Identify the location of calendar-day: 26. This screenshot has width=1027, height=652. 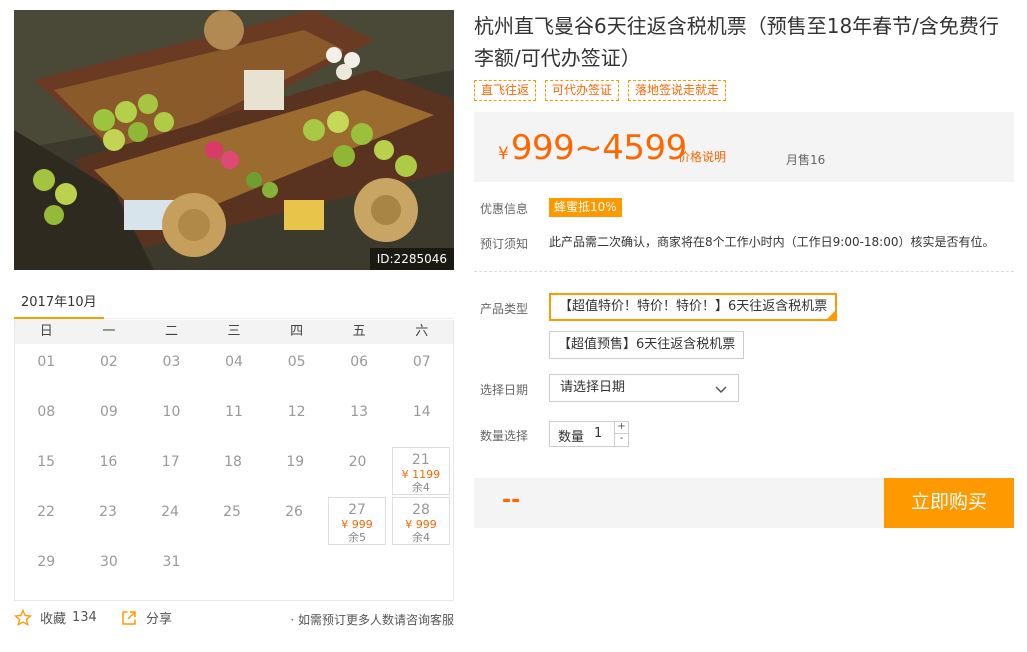
(294, 521).